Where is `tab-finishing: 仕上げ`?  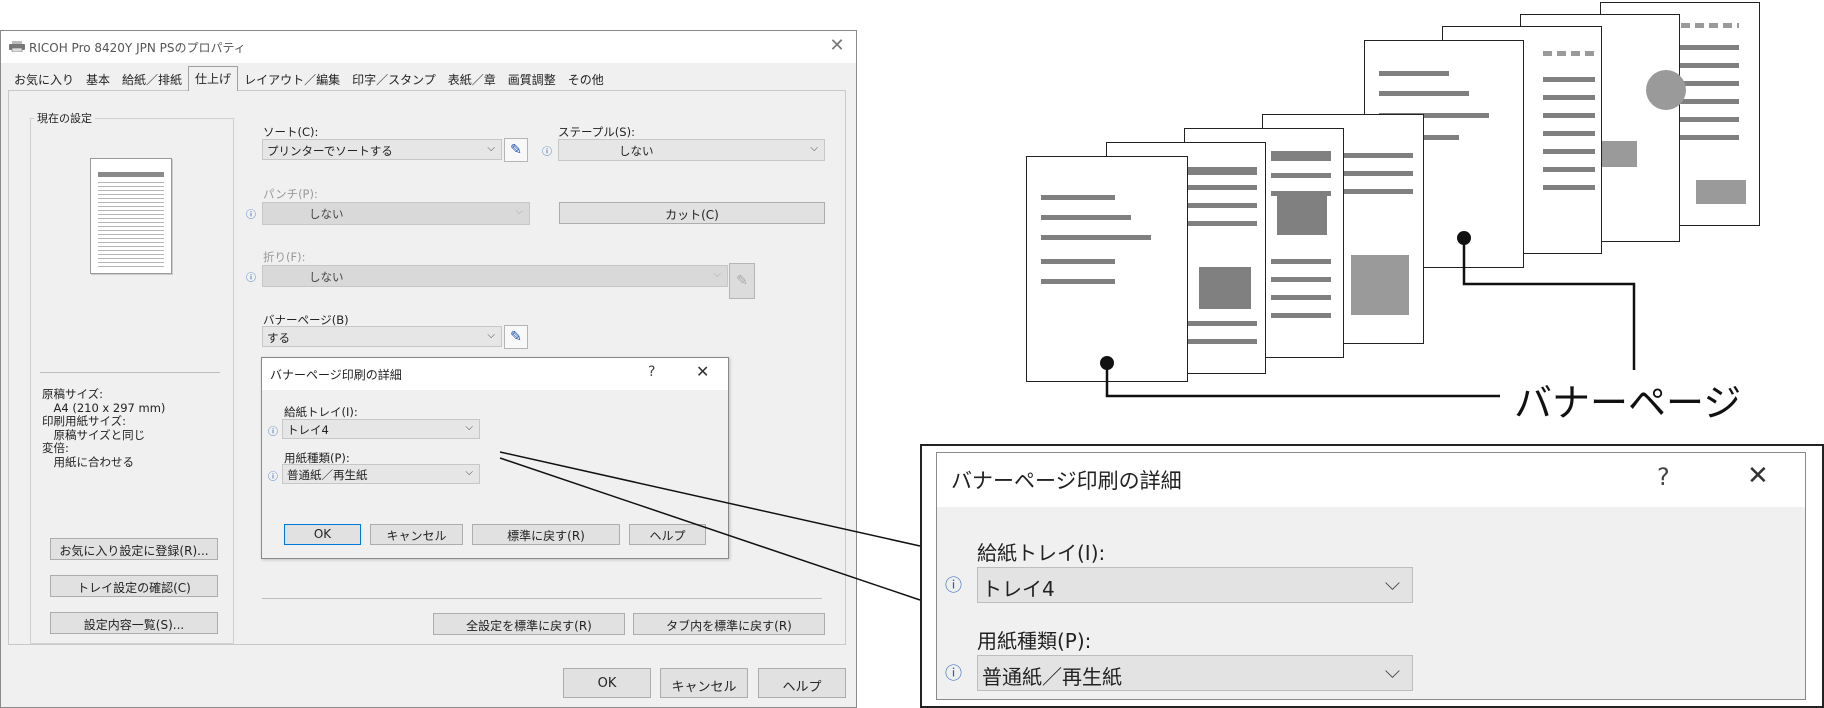
tab-finishing: 仕上げ is located at coordinates (213, 78).